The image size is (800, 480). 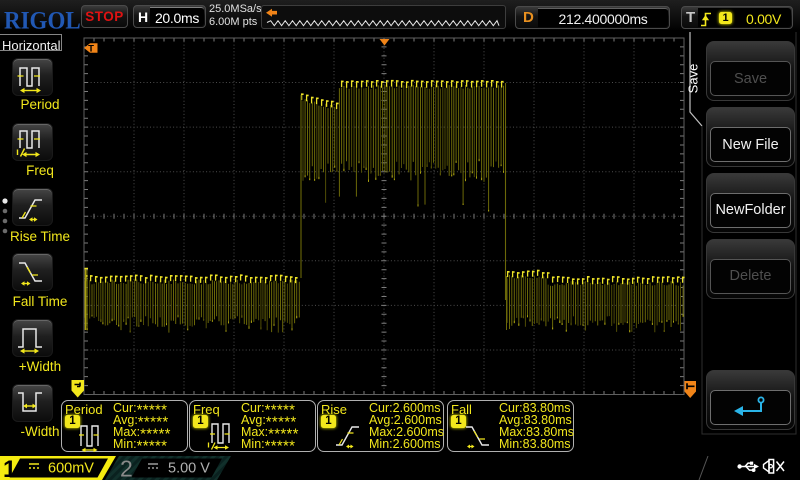 What do you see at coordinates (189, 469) in the screenshot?
I see `svg-text: 5.00 V` at bounding box center [189, 469].